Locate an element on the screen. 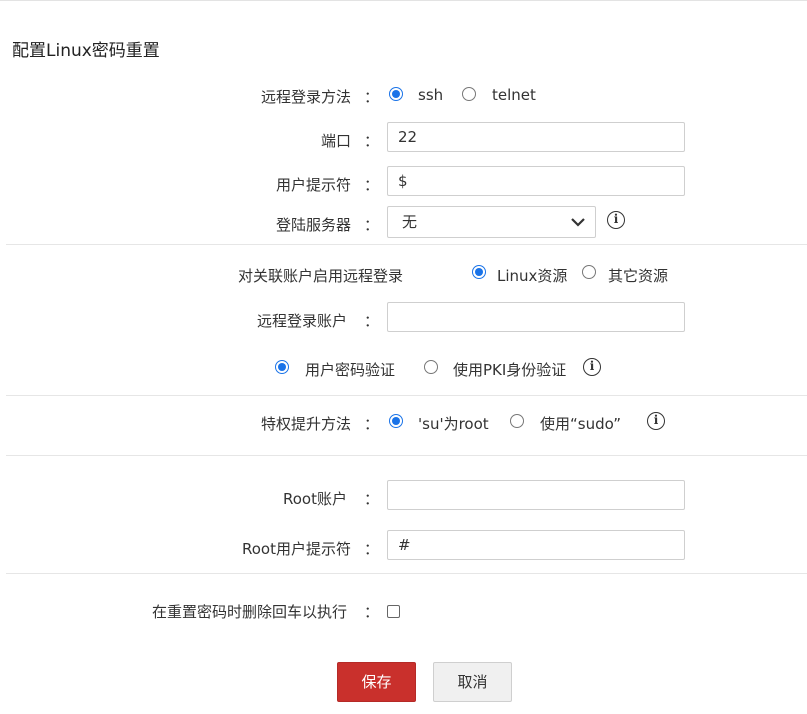 The image size is (807, 714). login-server-label: 登陆服务器 is located at coordinates (313, 225).